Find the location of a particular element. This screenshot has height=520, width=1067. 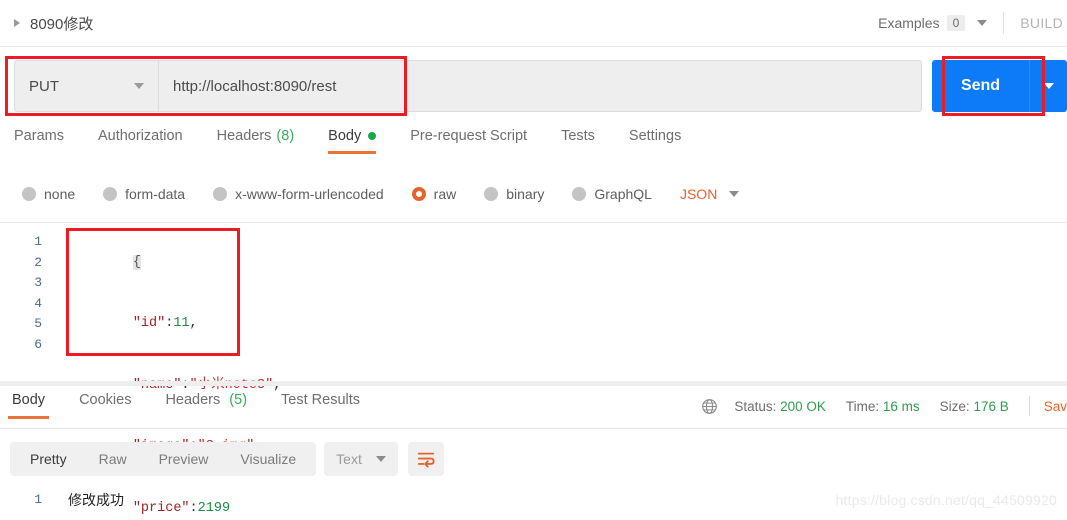

request-title-group: 8090修改 is located at coordinates (46, 23).